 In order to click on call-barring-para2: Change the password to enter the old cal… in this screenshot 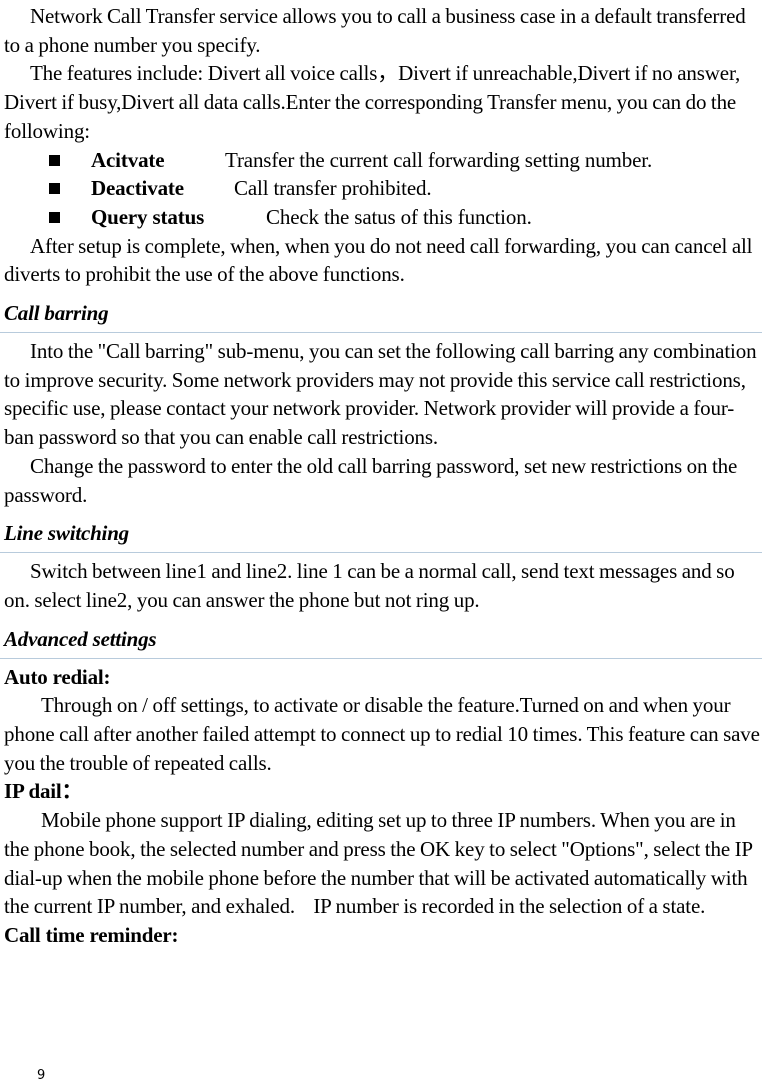, I will do `click(371, 480)`.